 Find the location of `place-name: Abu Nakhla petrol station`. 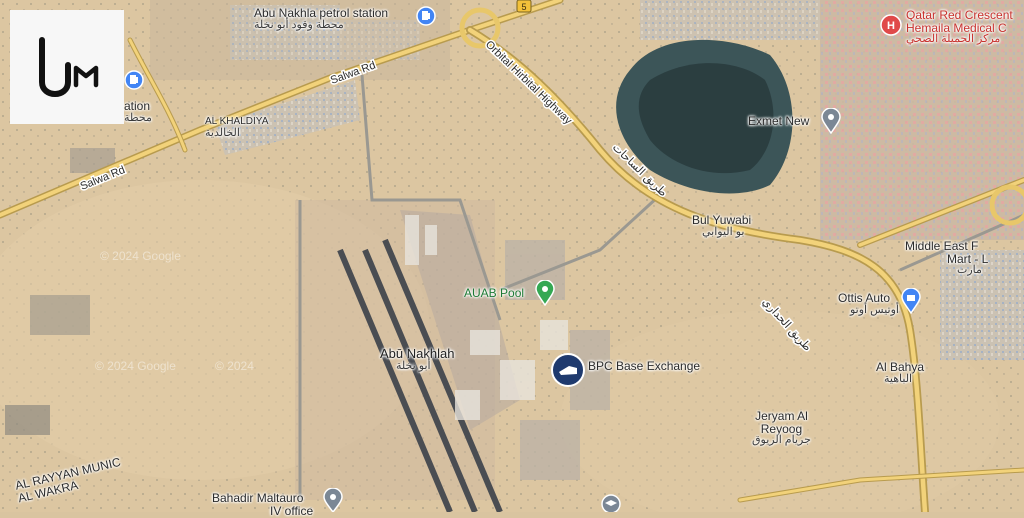

place-name: Abu Nakhla petrol station is located at coordinates (321, 13).